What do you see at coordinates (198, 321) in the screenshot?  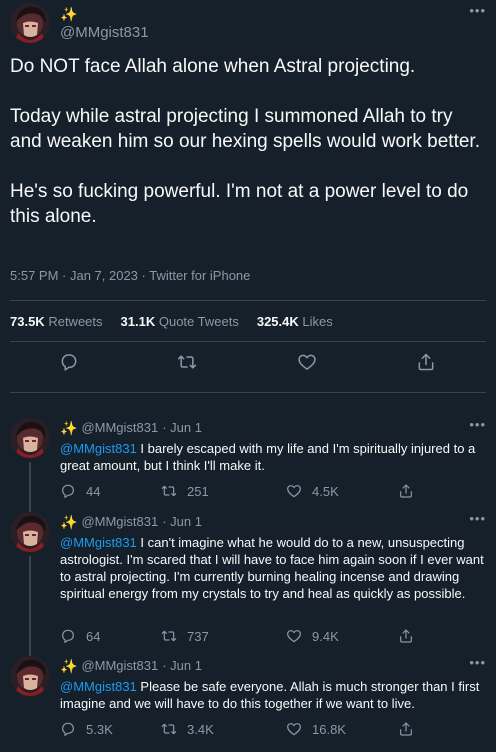 I see `quotes-label: Quote Tweets` at bounding box center [198, 321].